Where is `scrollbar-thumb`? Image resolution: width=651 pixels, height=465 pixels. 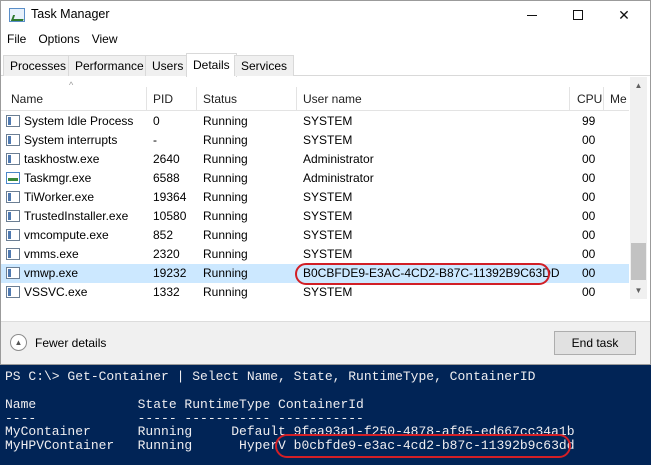
scrollbar-thumb is located at coordinates (638, 261).